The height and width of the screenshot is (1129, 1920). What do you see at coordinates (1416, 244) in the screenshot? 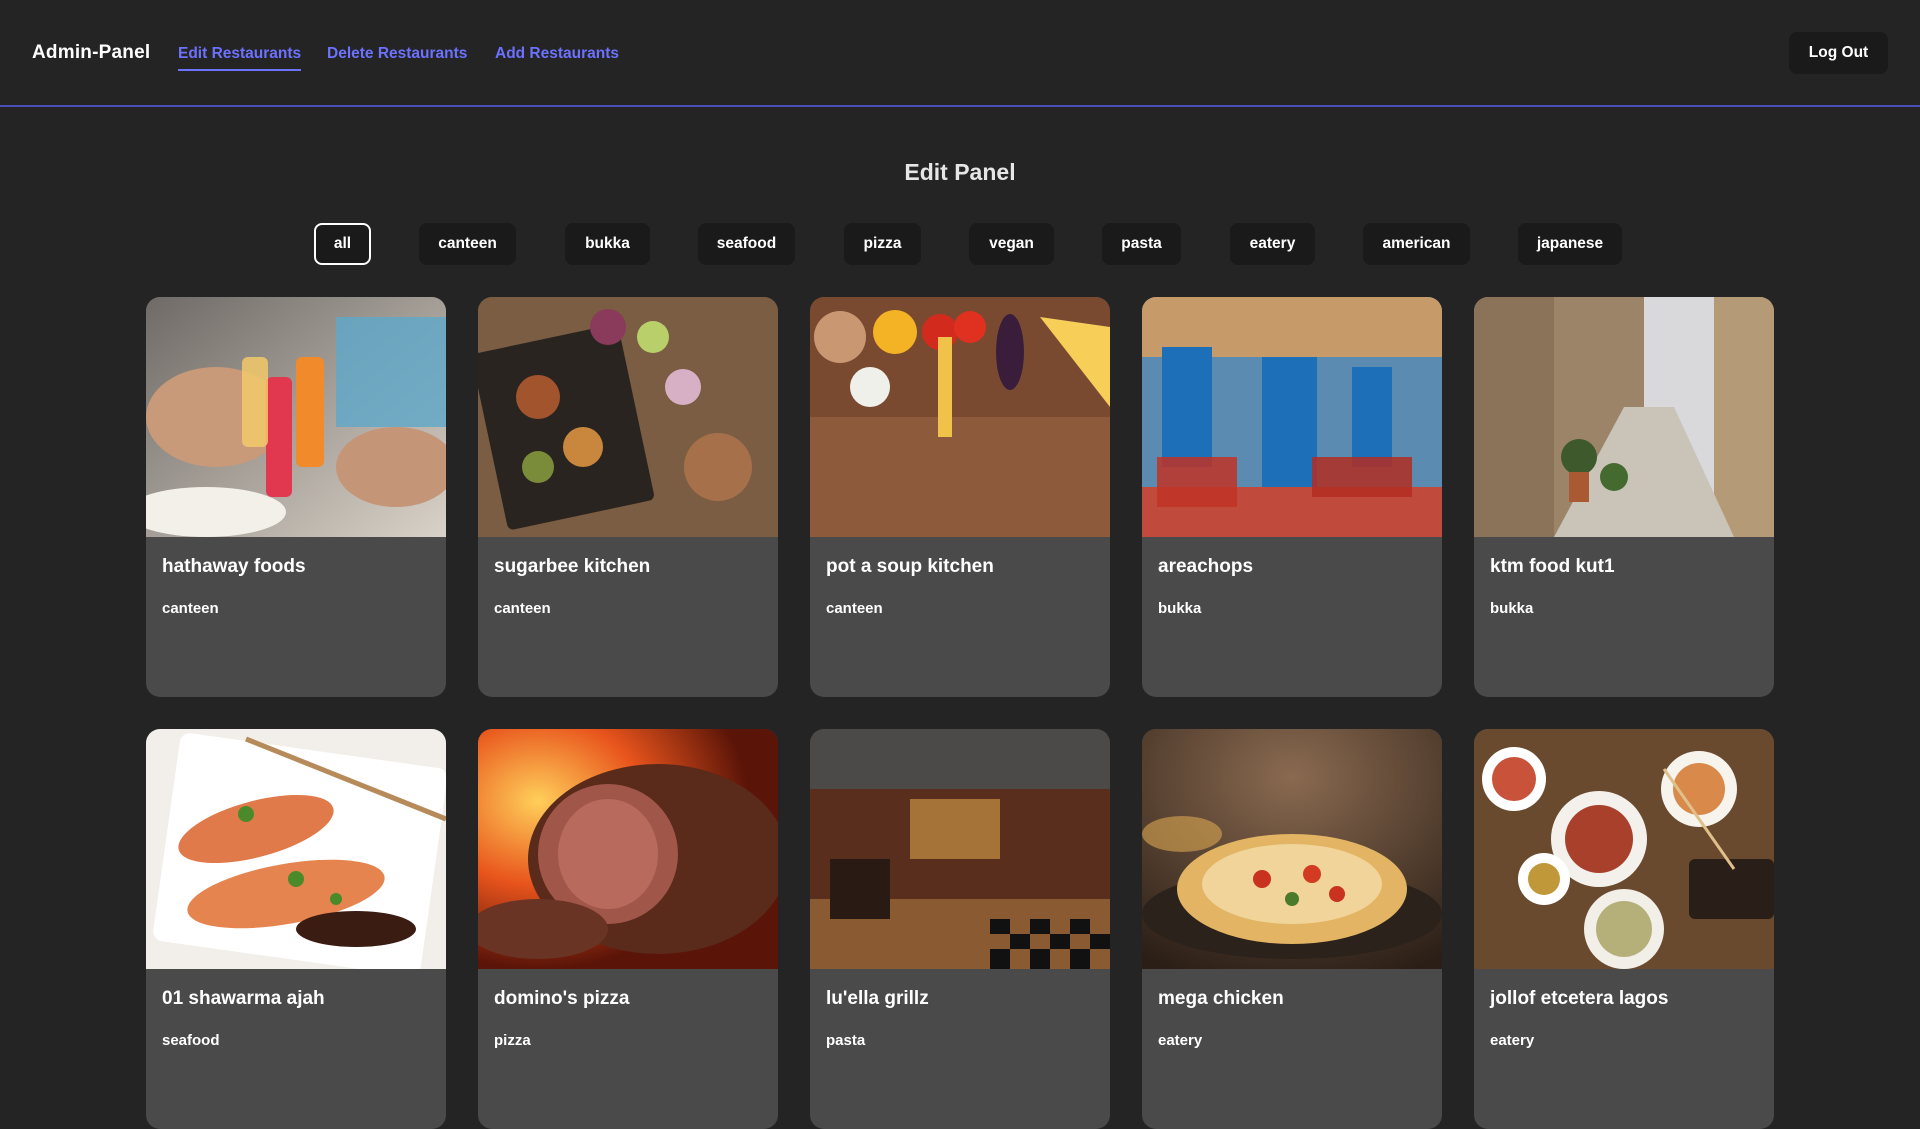
I see `filter-american: american` at bounding box center [1416, 244].